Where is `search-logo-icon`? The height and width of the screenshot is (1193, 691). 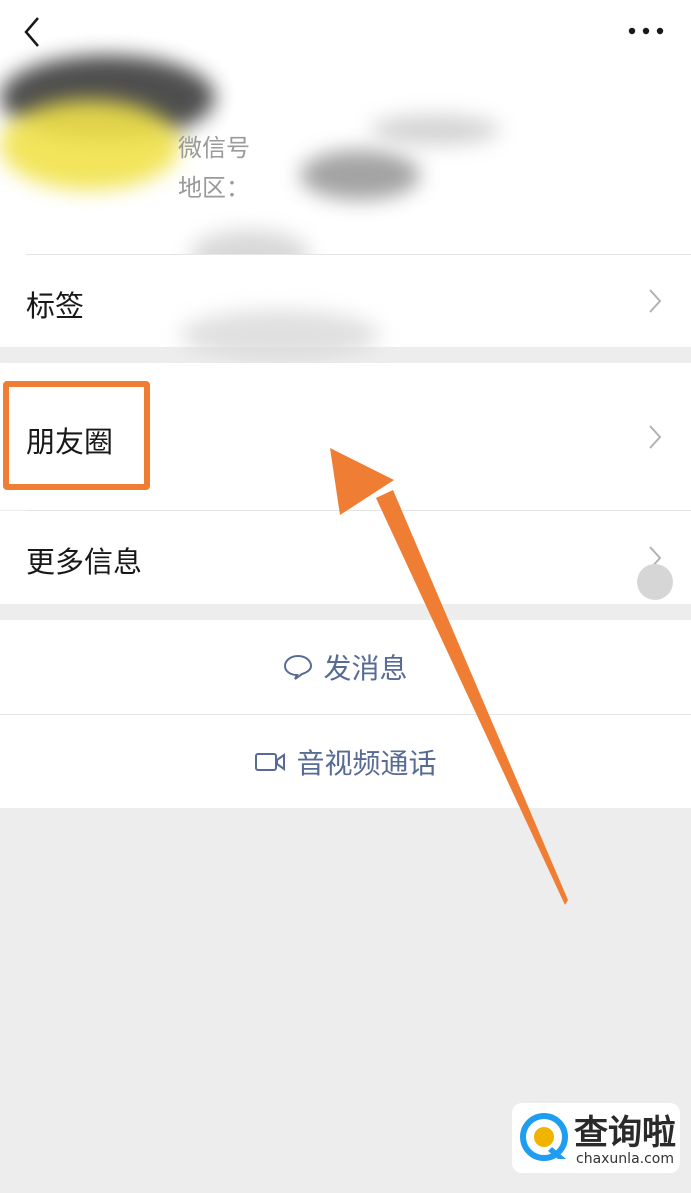
search-logo-icon is located at coordinates (544, 1137).